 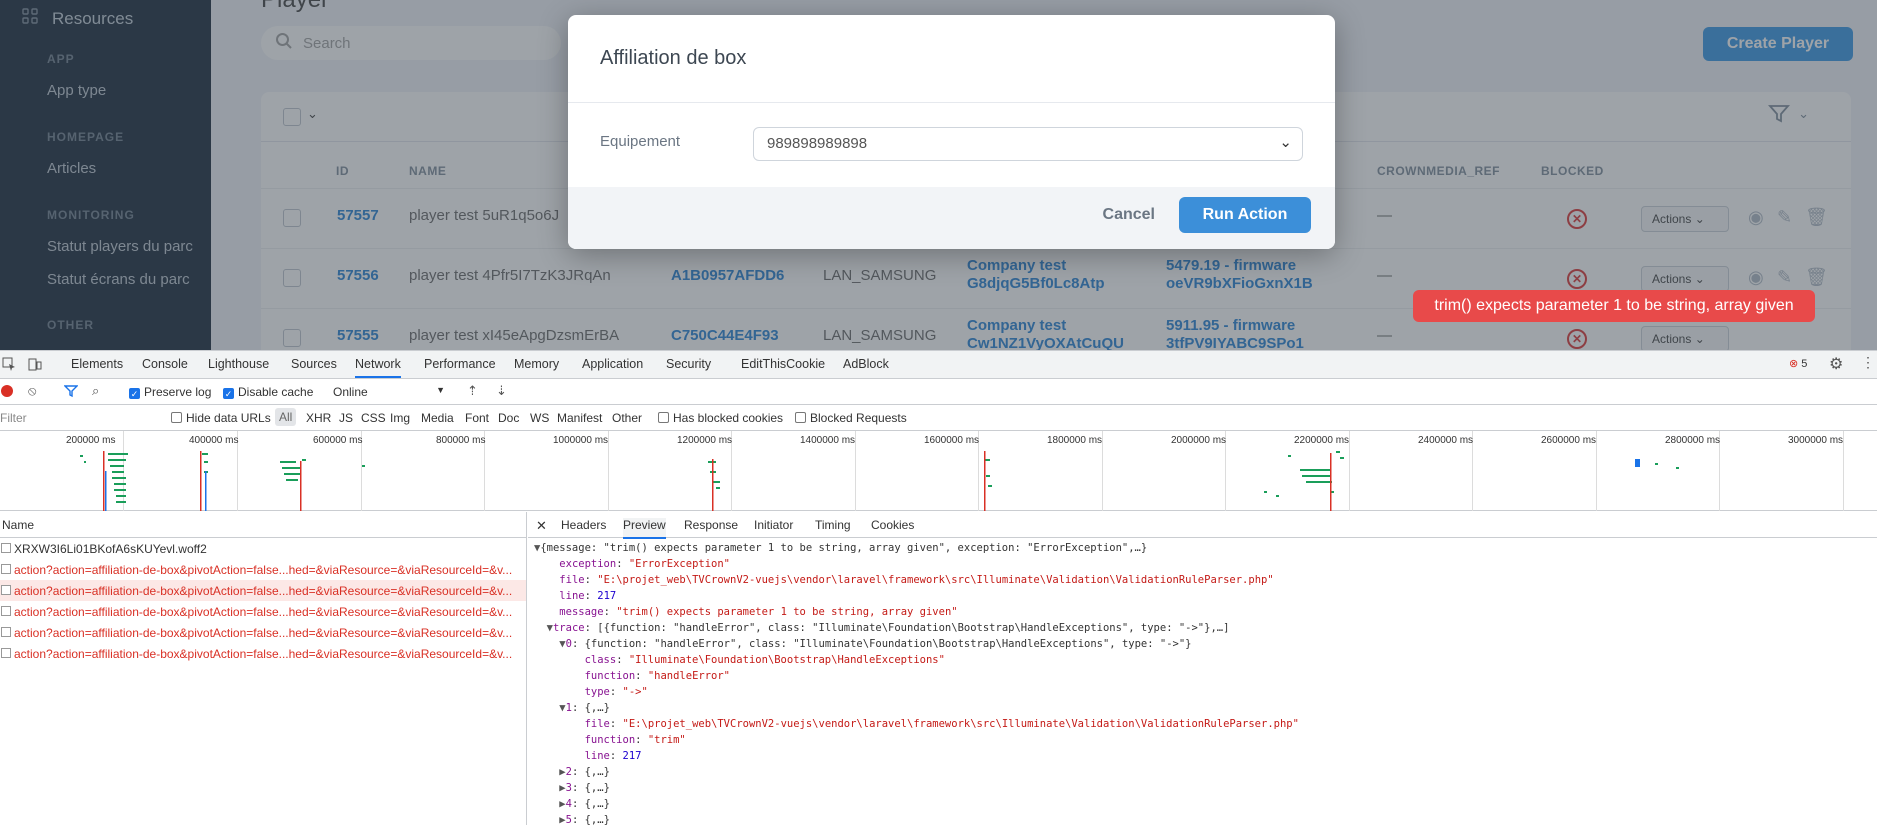 What do you see at coordinates (1205, 820) in the screenshot?
I see `json-trace-item: ▶5: {,…}` at bounding box center [1205, 820].